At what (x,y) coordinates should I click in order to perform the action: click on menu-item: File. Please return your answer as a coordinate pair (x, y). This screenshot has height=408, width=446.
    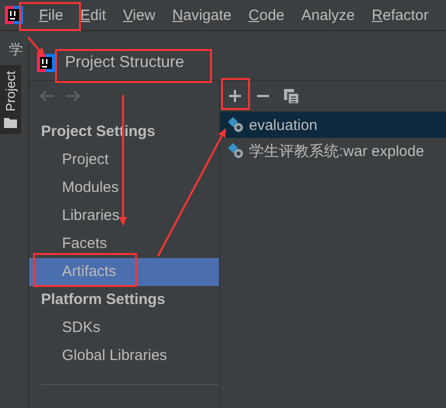
    Looking at the image, I should click on (51, 15).